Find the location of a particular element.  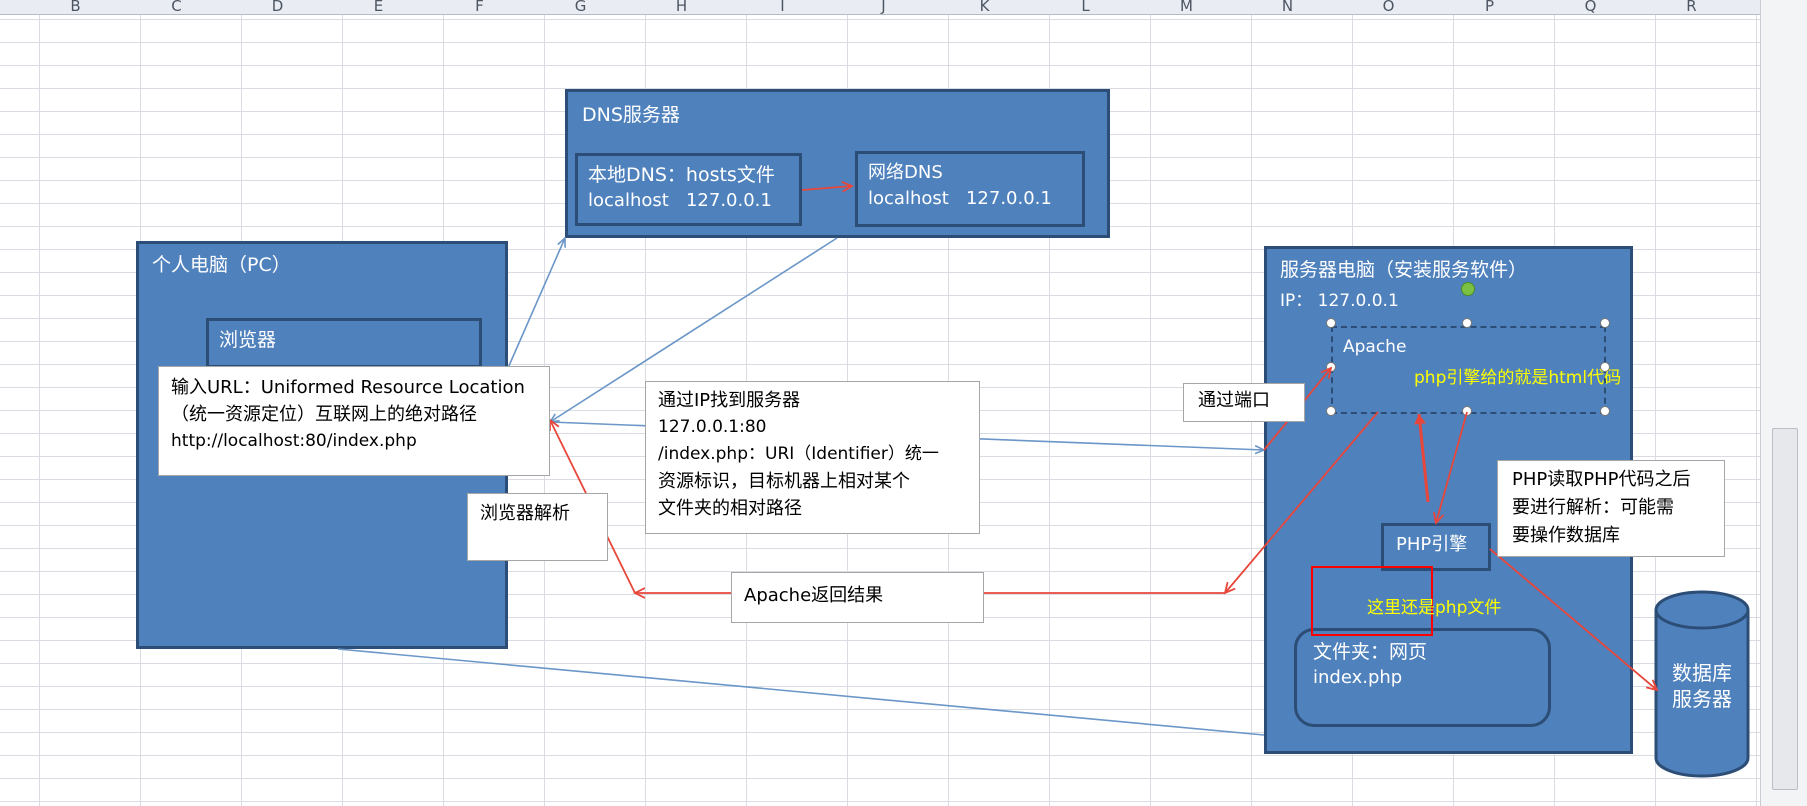

database-line2: 服务器 is located at coordinates (1702, 699).